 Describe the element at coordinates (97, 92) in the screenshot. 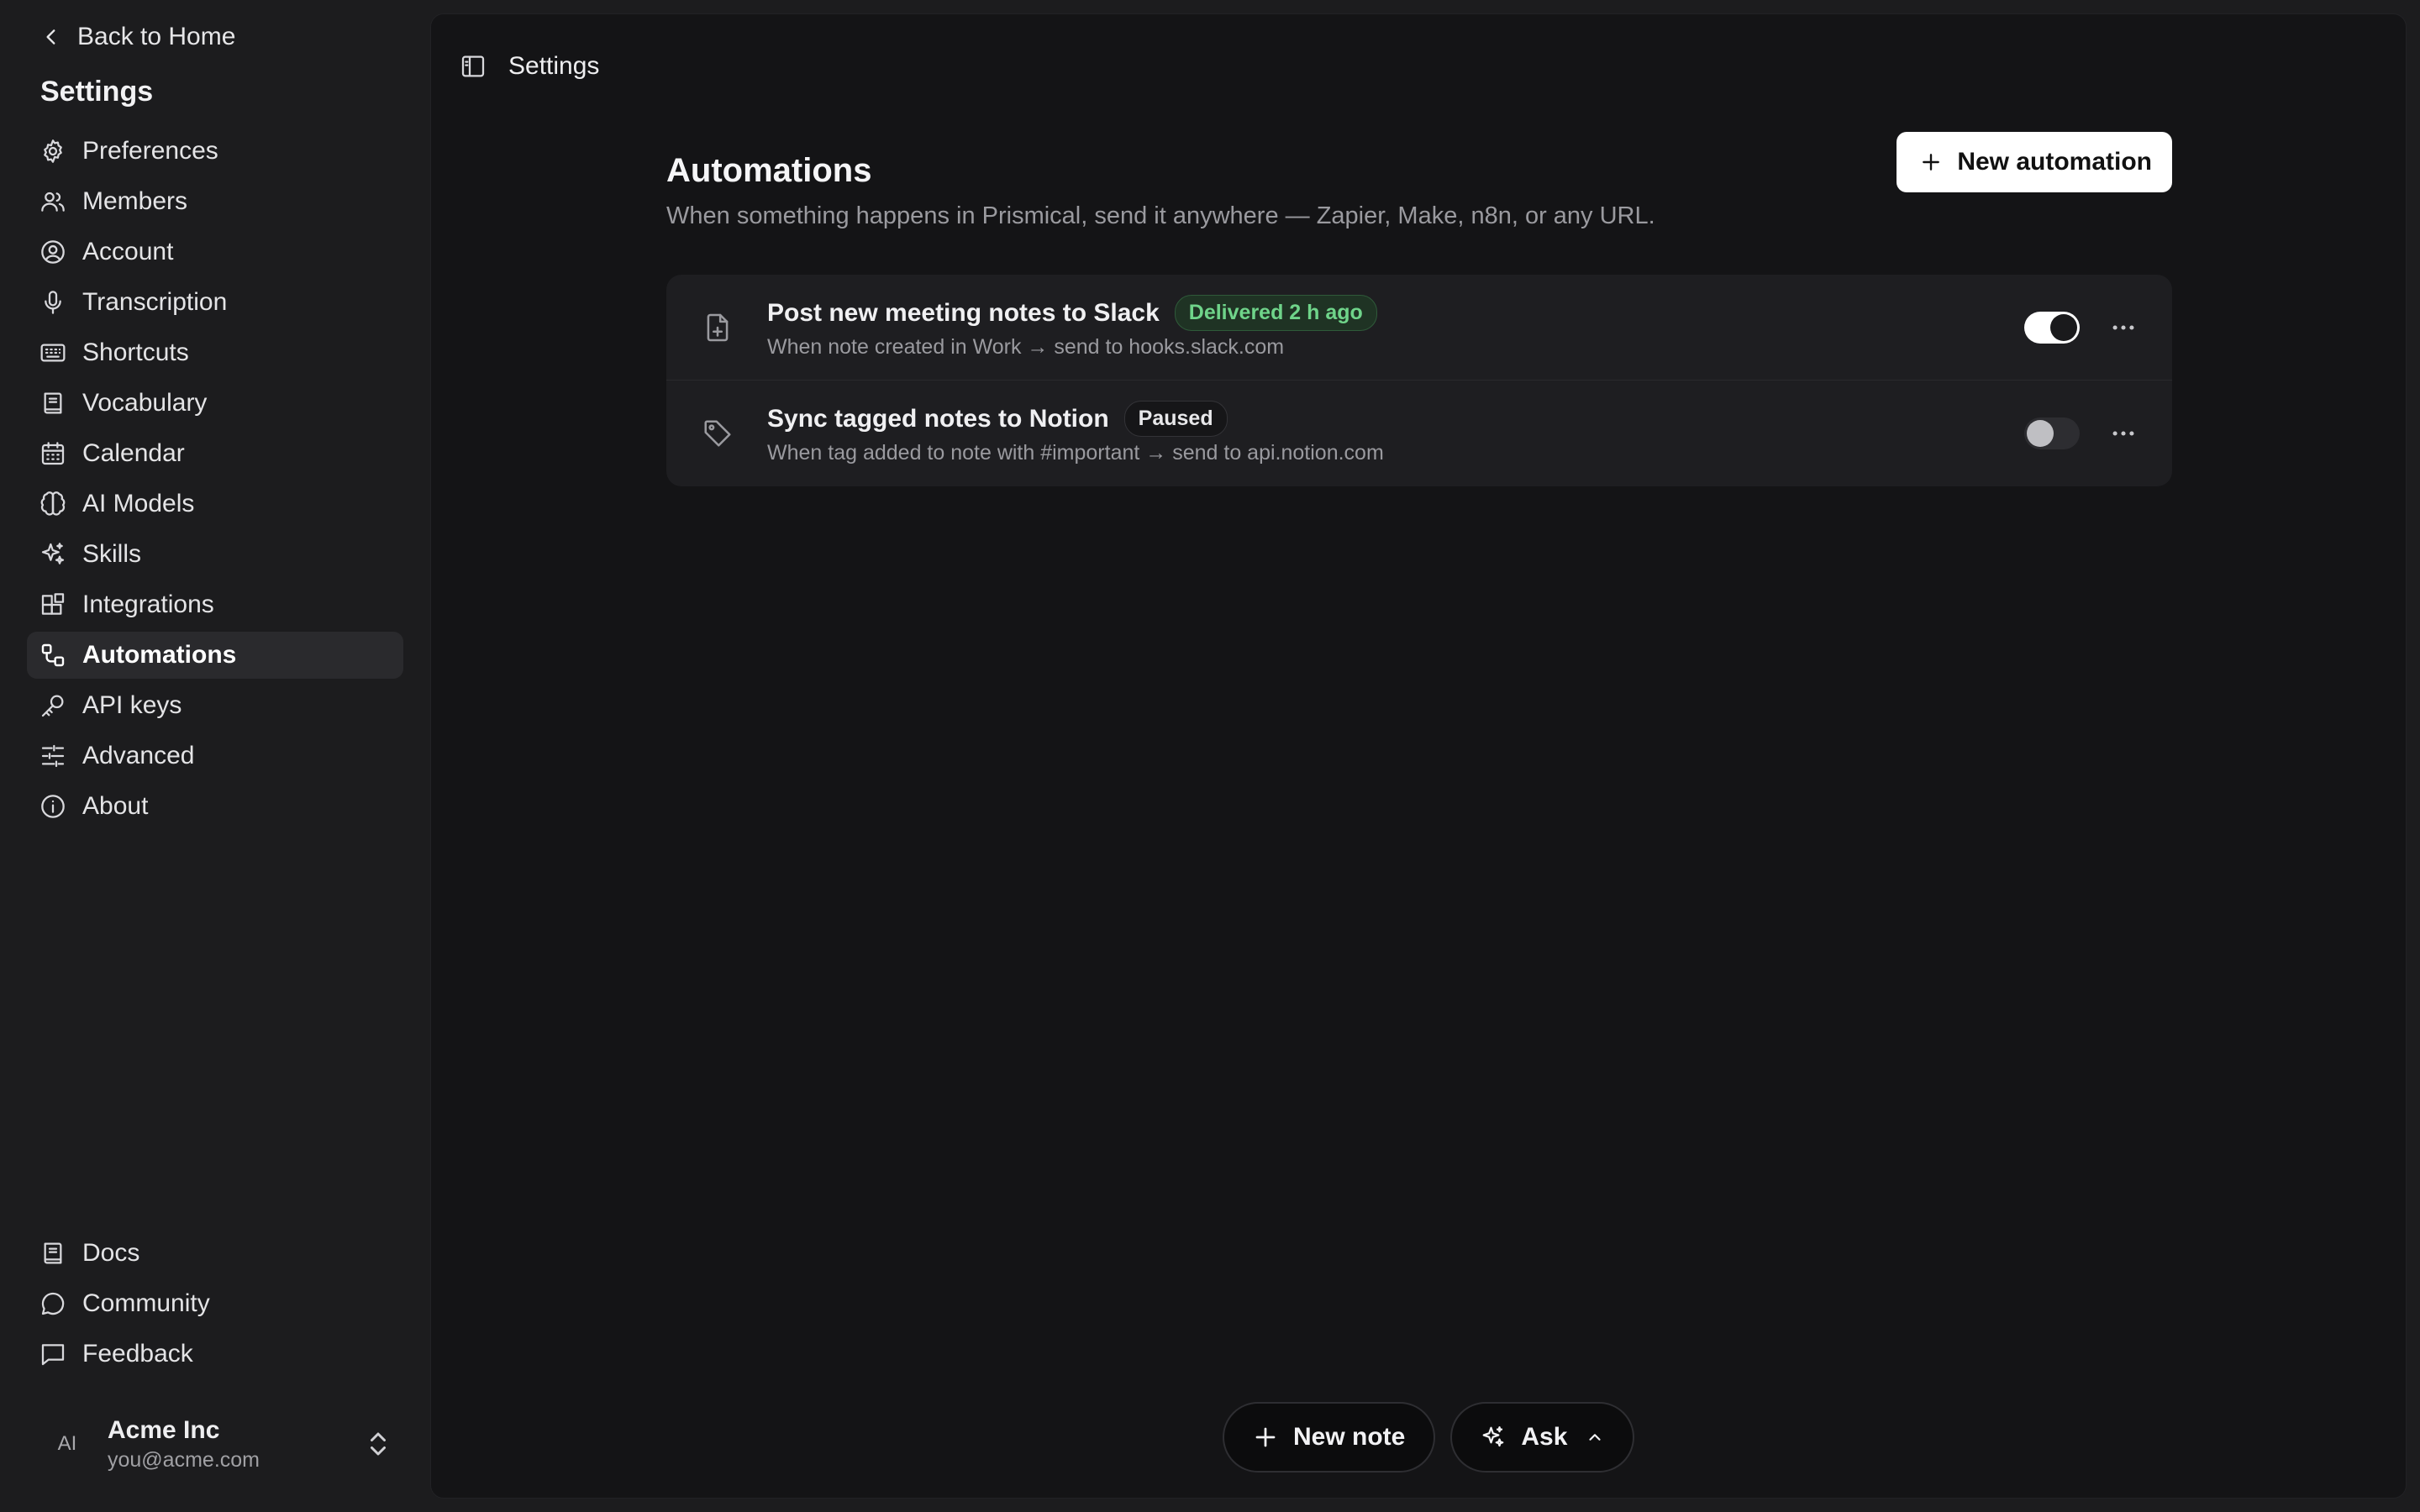

I see `sidebar-title: Settings` at that location.